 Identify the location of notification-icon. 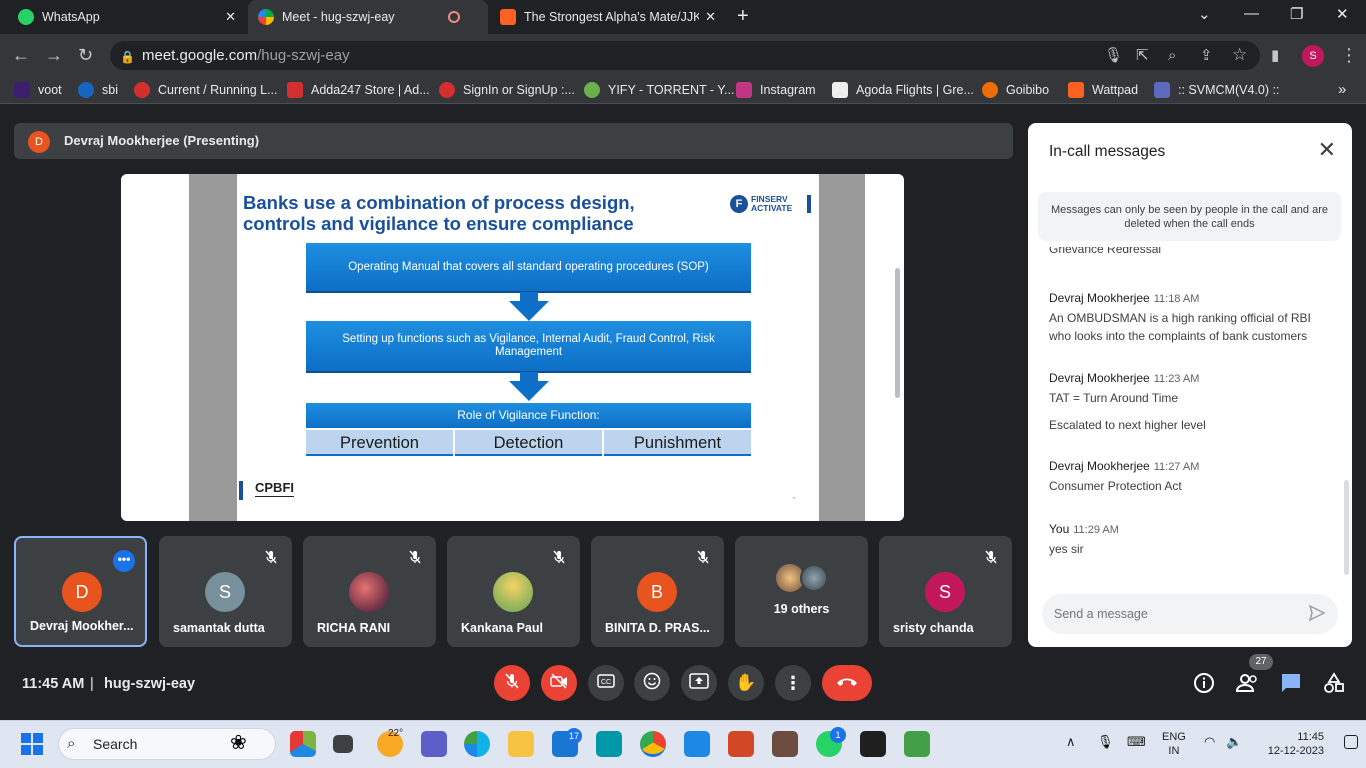
(1351, 742).